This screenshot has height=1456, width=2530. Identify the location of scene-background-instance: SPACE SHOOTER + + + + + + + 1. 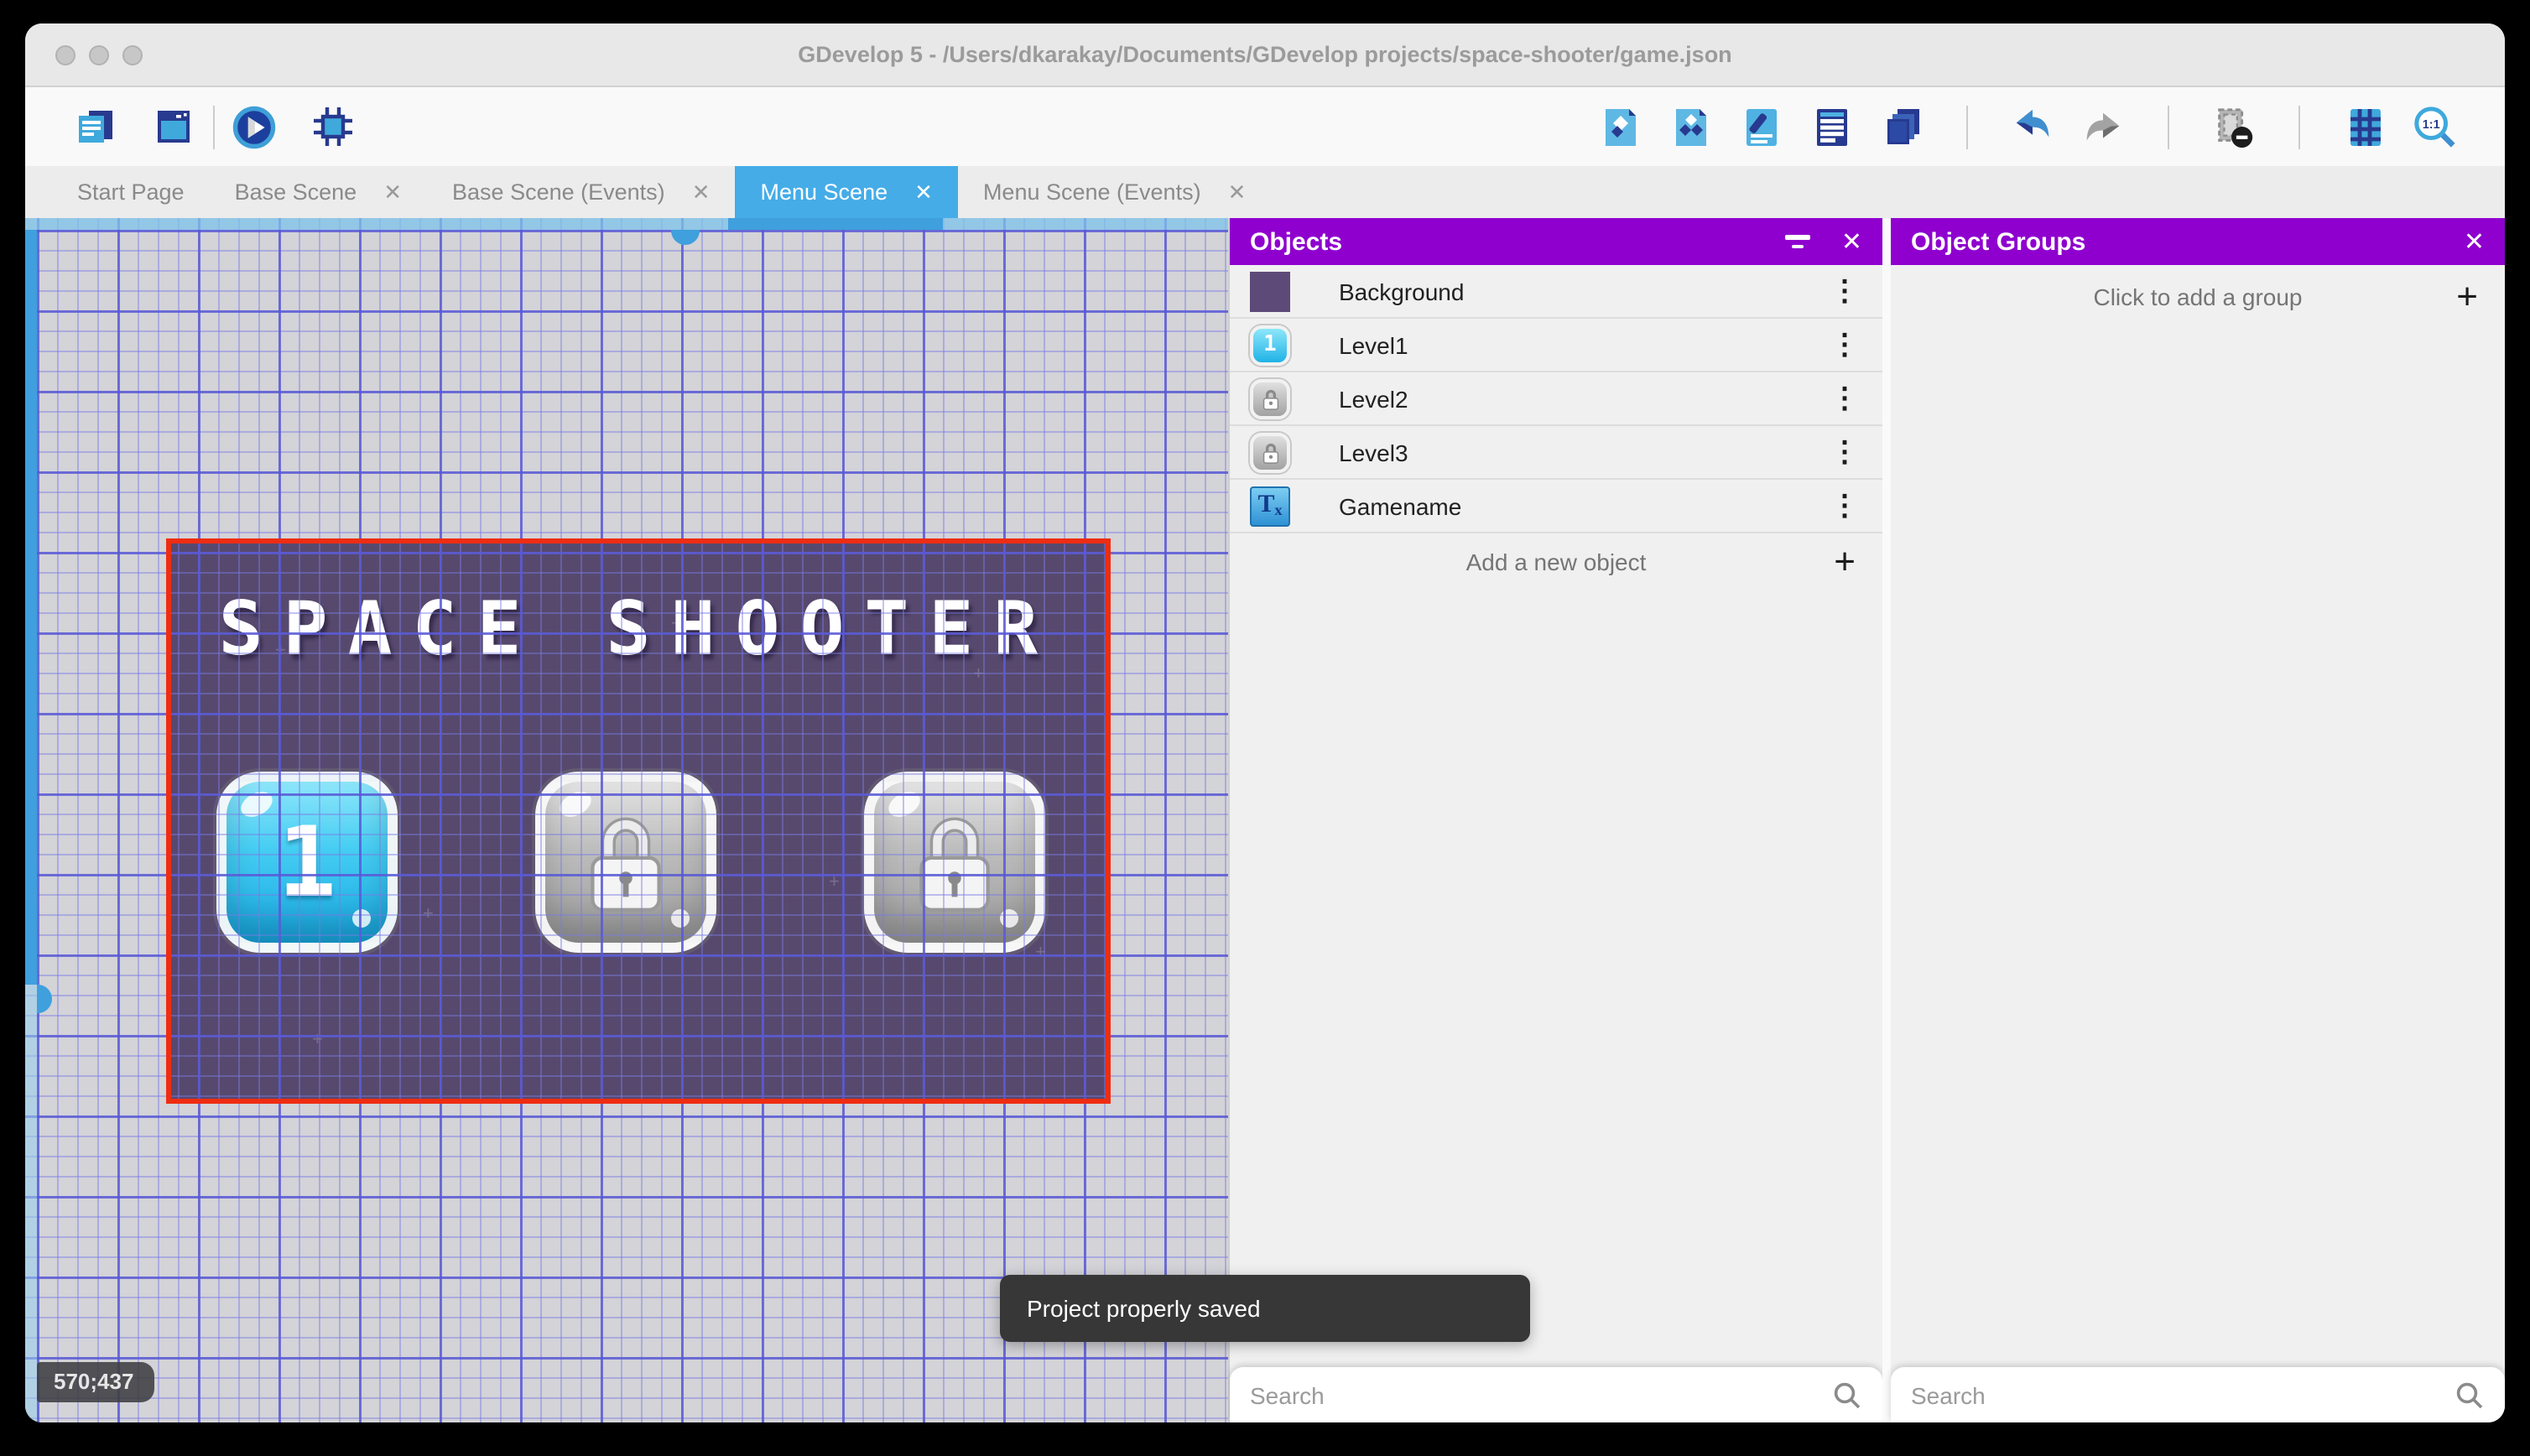
(638, 821).